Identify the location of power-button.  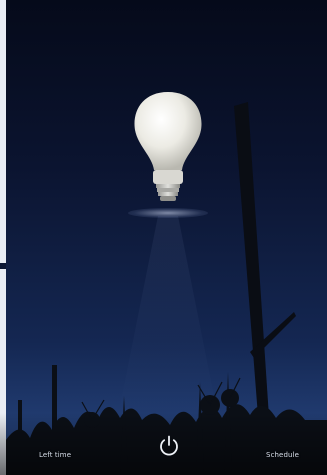
(169, 446).